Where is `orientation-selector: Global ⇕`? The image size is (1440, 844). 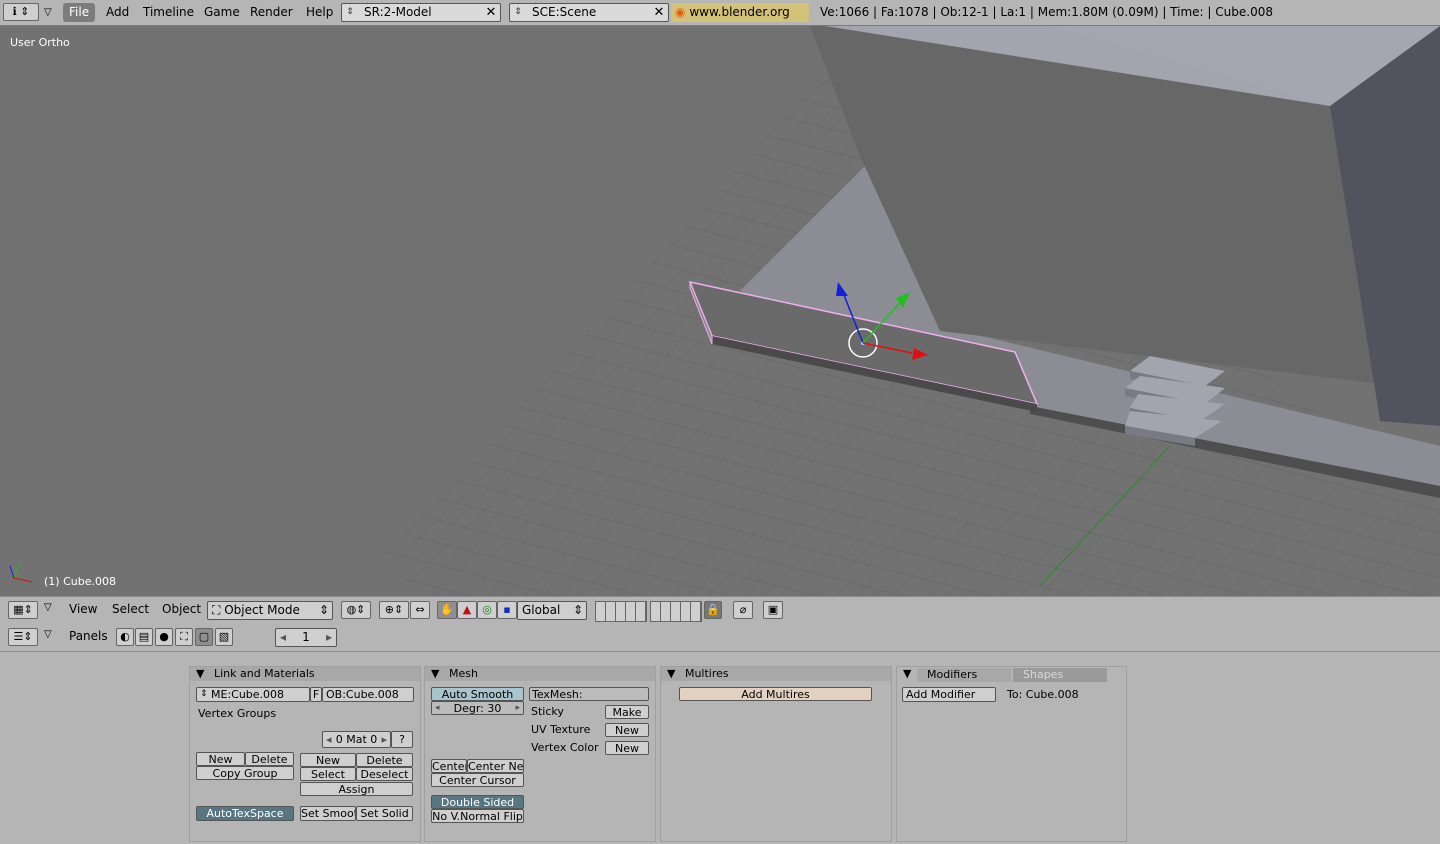 orientation-selector: Global ⇕ is located at coordinates (552, 610).